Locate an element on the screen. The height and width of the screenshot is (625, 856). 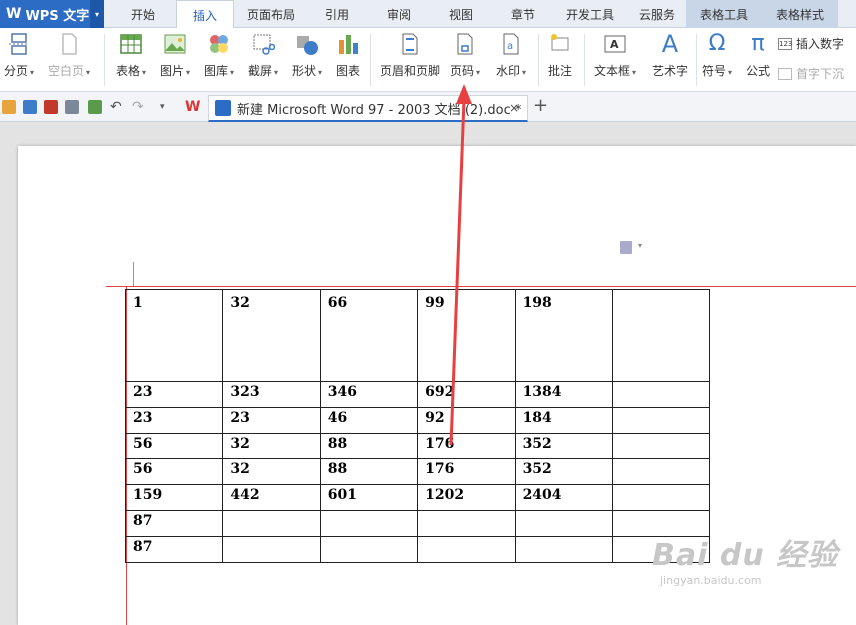
open-folder-icon is located at coordinates (9, 107).